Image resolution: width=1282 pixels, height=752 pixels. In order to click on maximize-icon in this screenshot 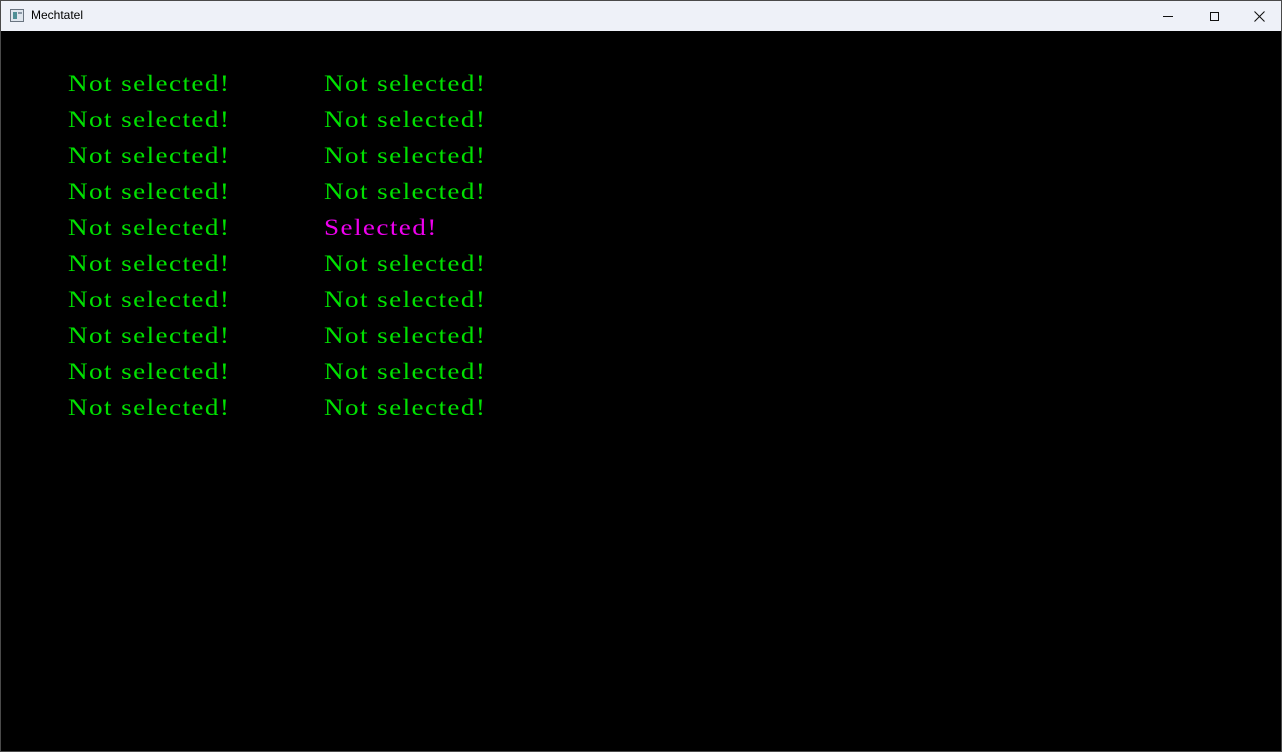, I will do `click(1214, 16)`.